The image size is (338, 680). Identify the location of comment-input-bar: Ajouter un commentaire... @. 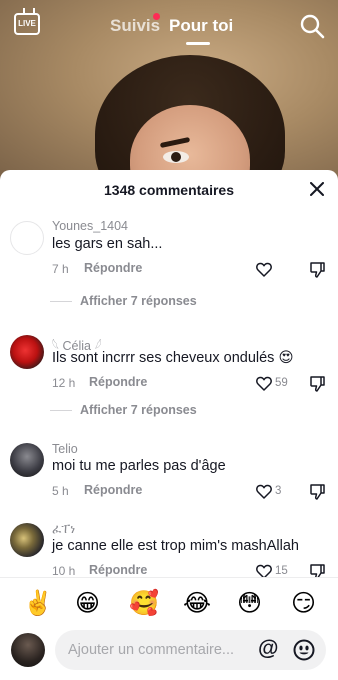
(169, 653).